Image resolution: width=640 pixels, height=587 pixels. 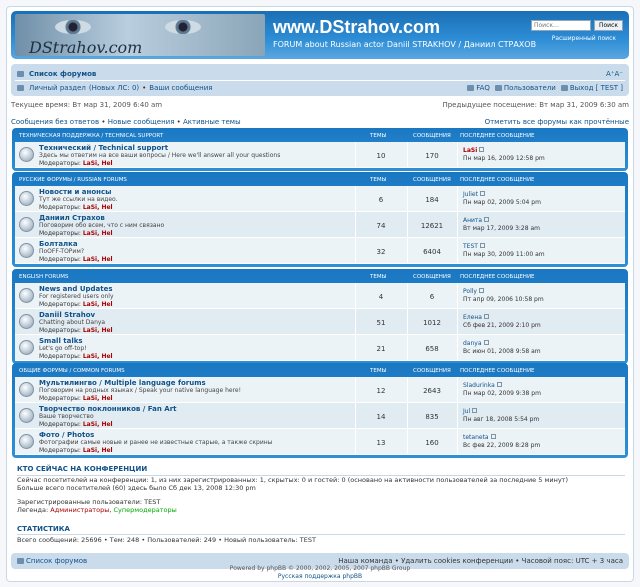 I want to click on last-post-author: Елена, so click(x=472, y=317).